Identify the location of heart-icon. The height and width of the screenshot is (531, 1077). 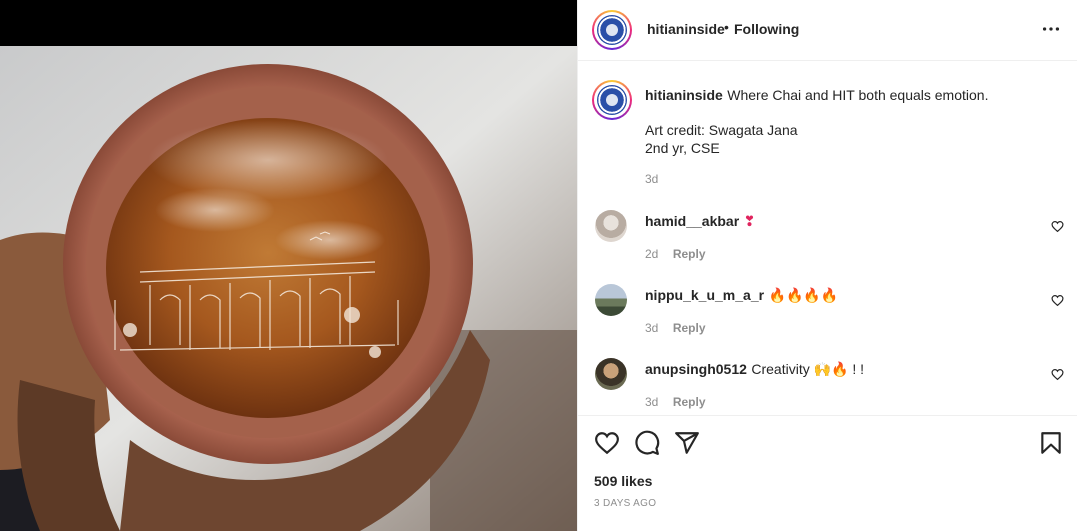
(607, 443).